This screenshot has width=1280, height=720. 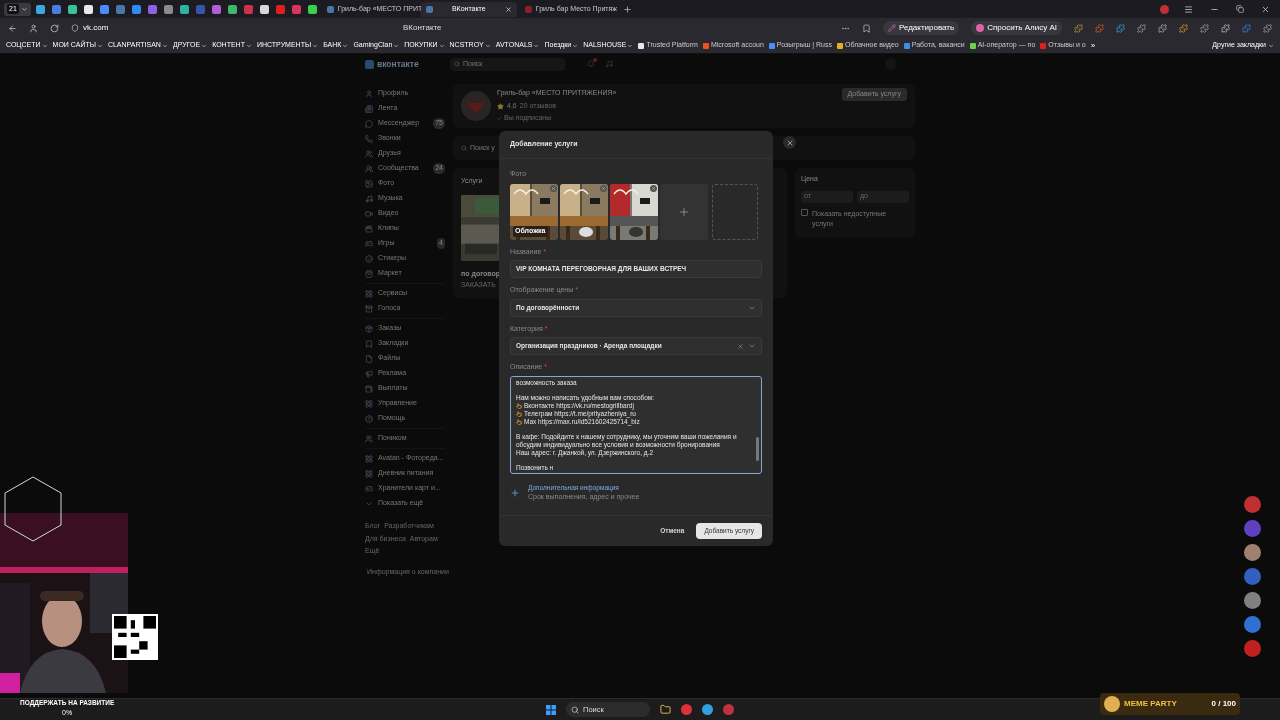 What do you see at coordinates (398, 64) in the screenshot?
I see `site-logo: вконтакте` at bounding box center [398, 64].